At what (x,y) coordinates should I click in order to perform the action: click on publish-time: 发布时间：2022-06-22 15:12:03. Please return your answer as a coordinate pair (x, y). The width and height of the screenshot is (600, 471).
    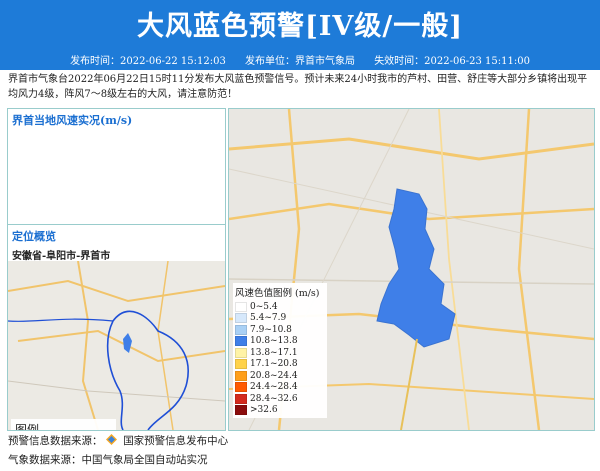
    Looking at the image, I should click on (148, 61).